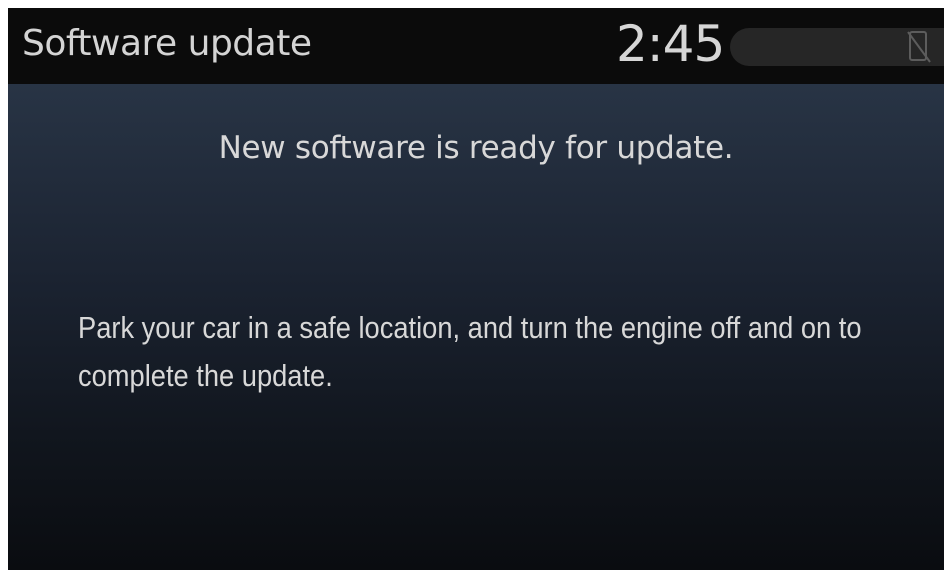  What do you see at coordinates (476, 148) in the screenshot?
I see `update-headline: New software is ready for update.` at bounding box center [476, 148].